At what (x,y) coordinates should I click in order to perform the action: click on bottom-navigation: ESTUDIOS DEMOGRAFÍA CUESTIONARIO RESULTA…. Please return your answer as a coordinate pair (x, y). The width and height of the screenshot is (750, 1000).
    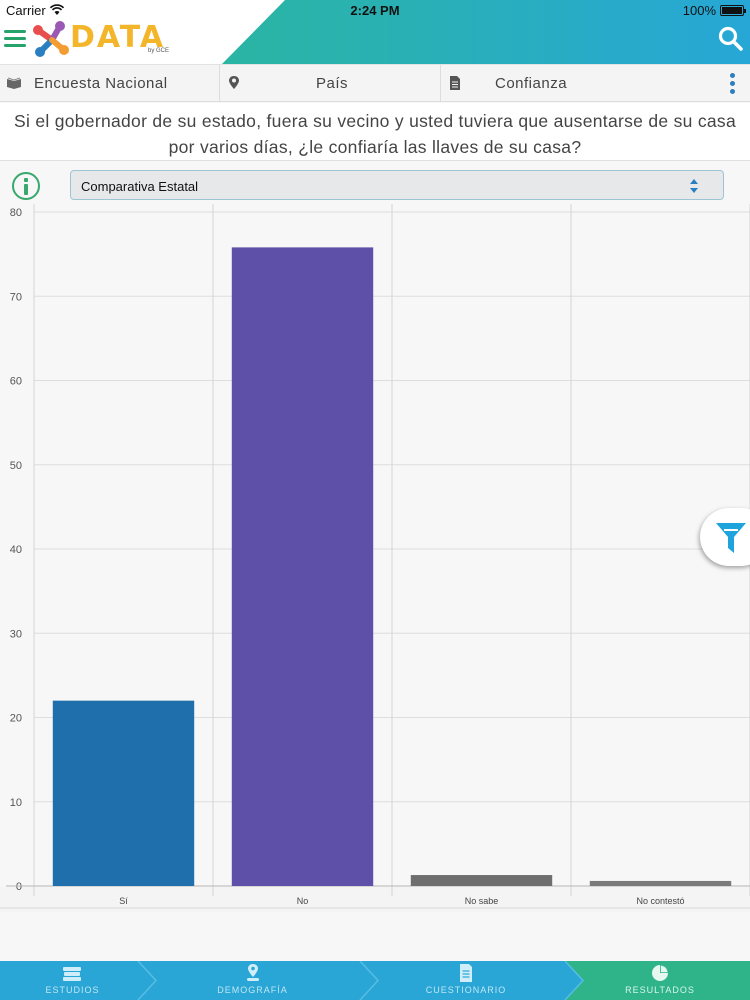
    Looking at the image, I should click on (375, 980).